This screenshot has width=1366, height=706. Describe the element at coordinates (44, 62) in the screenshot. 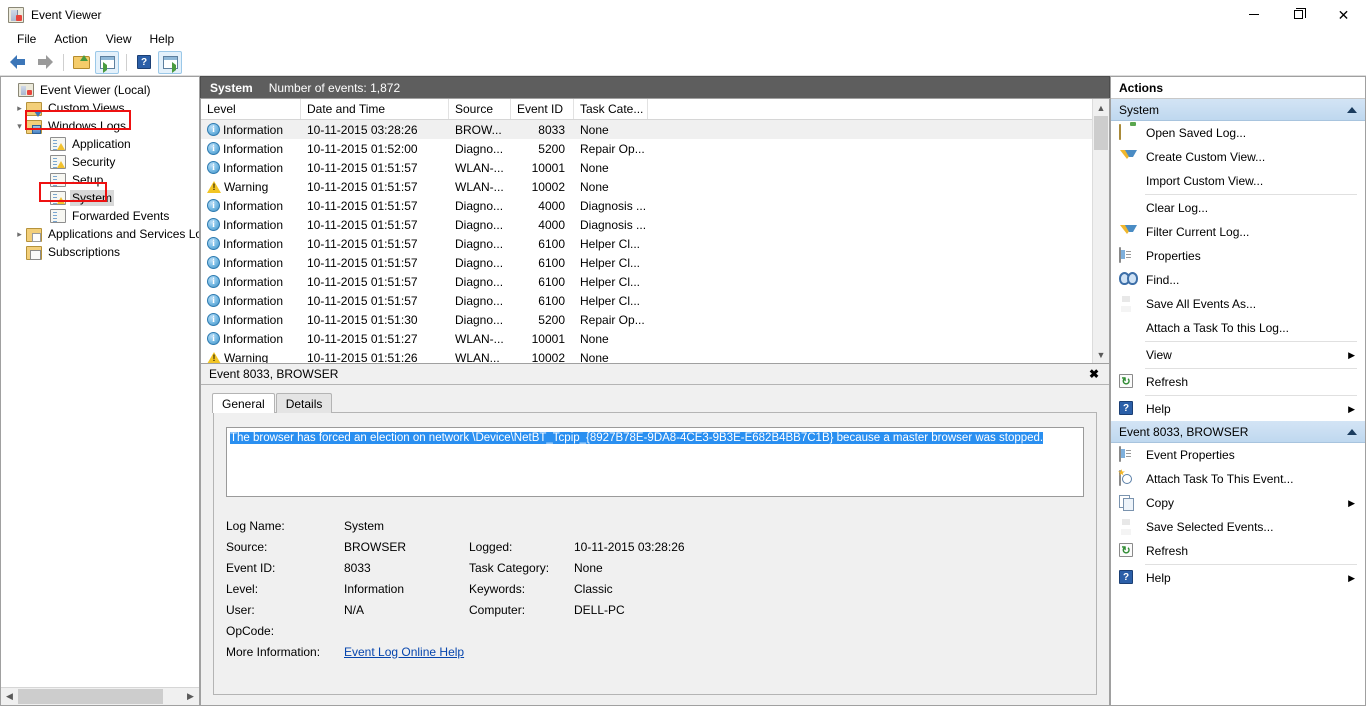

I see `forward-button` at that location.